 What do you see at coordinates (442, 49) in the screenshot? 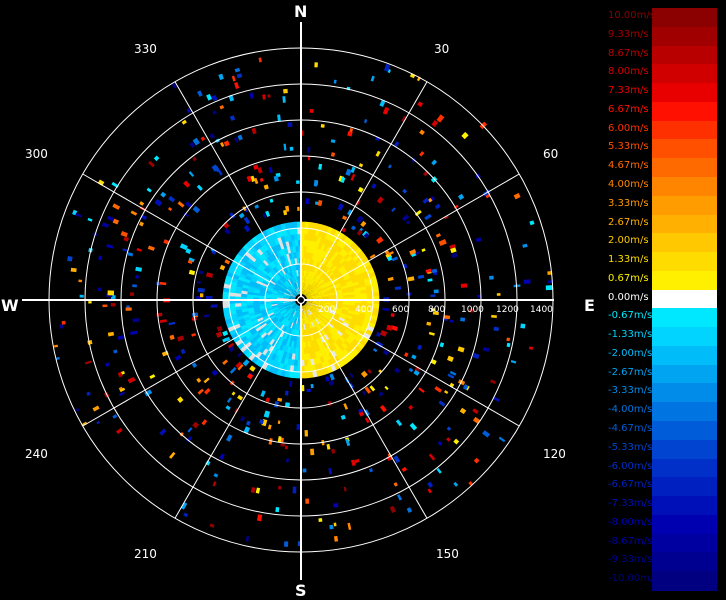
I see `bearing-30-label: 30` at bounding box center [442, 49].